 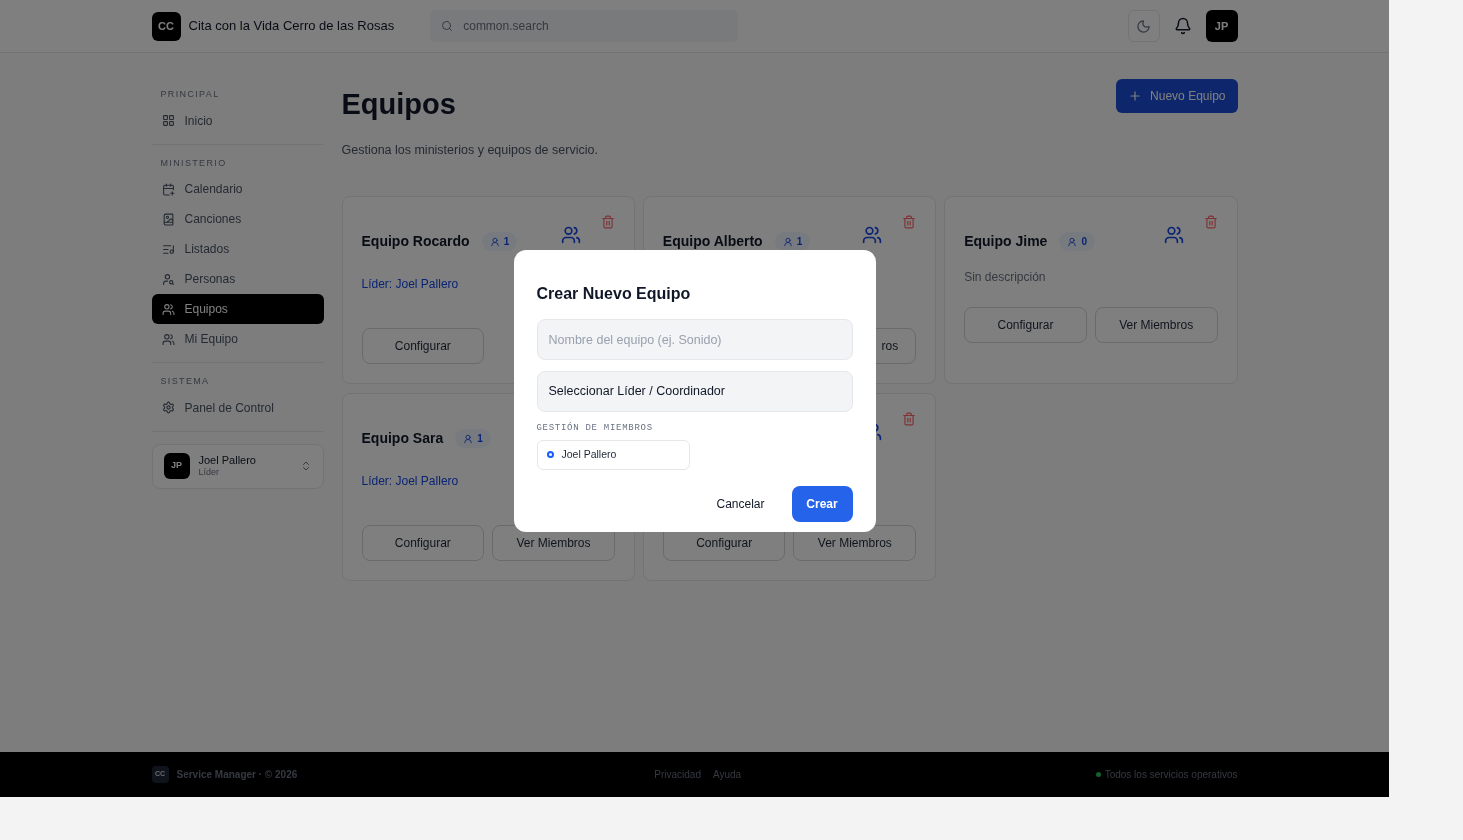 I want to click on member-option: Joel Pallero, so click(x=613, y=454).